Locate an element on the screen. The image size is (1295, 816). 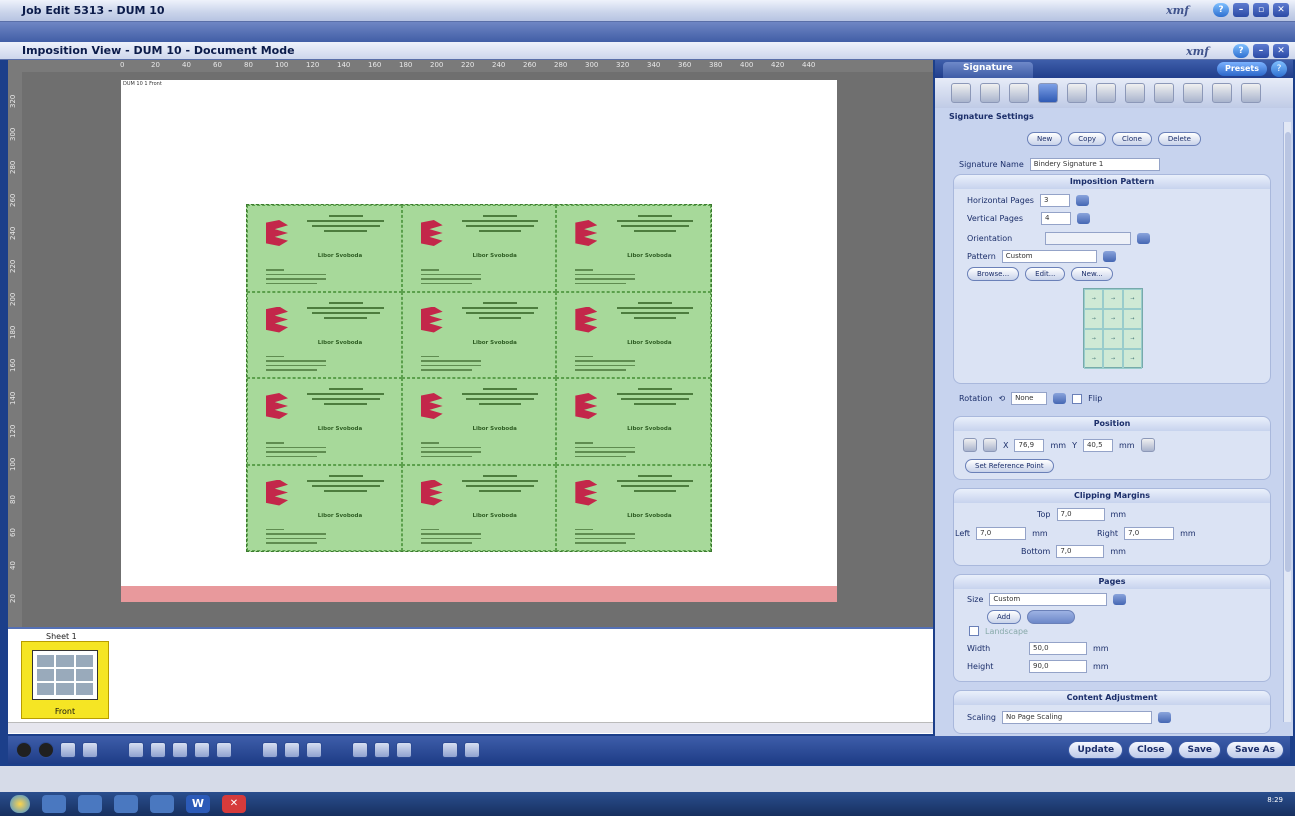
rotation-dropdown is located at coordinates (1060, 398).